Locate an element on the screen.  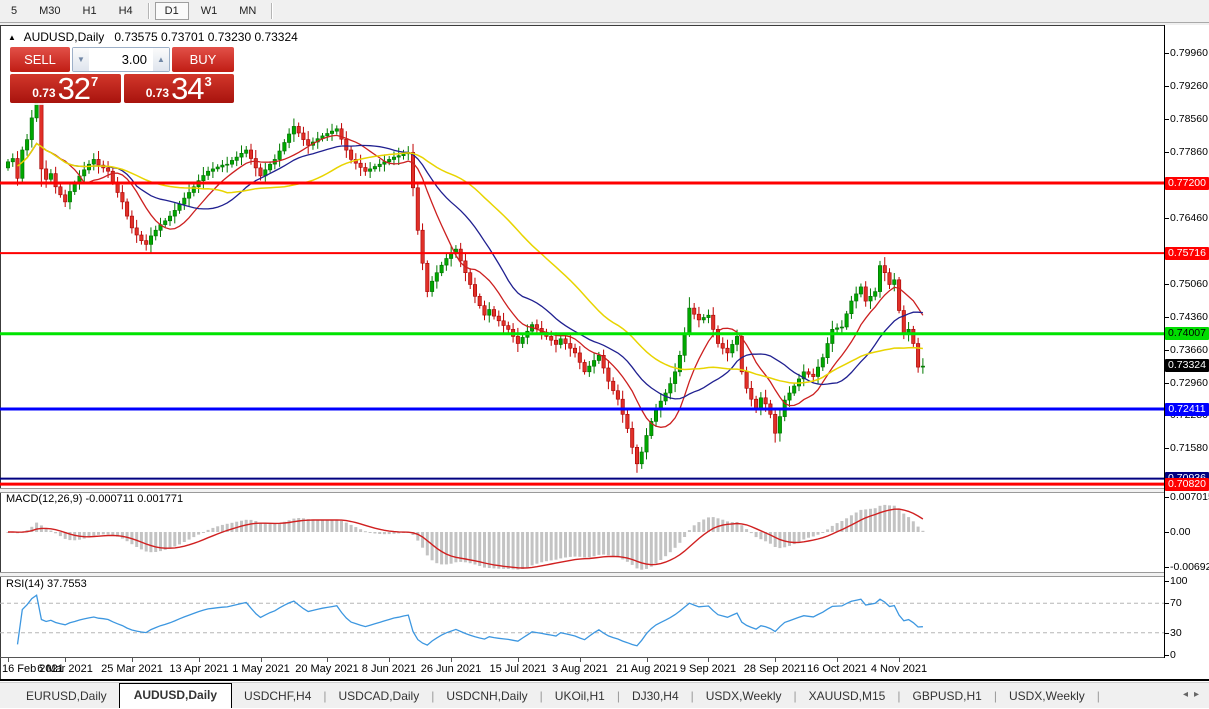
price-badge-0.74007: 0.74007 is located at coordinates (1187, 333).